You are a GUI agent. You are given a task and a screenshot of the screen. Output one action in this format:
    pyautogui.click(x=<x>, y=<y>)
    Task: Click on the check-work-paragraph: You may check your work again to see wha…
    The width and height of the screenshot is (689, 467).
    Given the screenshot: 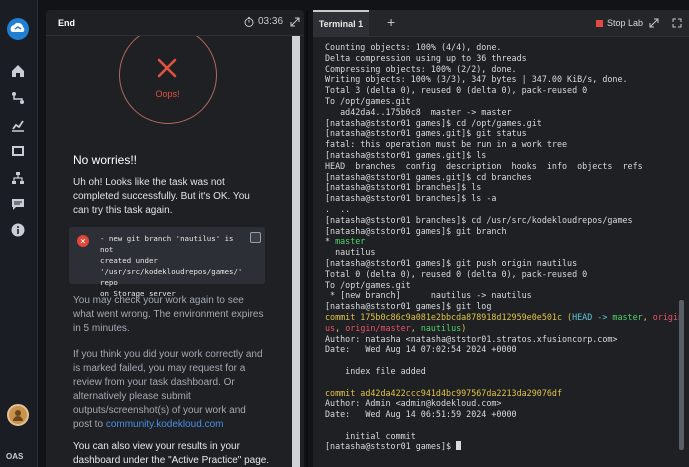 What is the action you would take?
    pyautogui.click(x=168, y=314)
    